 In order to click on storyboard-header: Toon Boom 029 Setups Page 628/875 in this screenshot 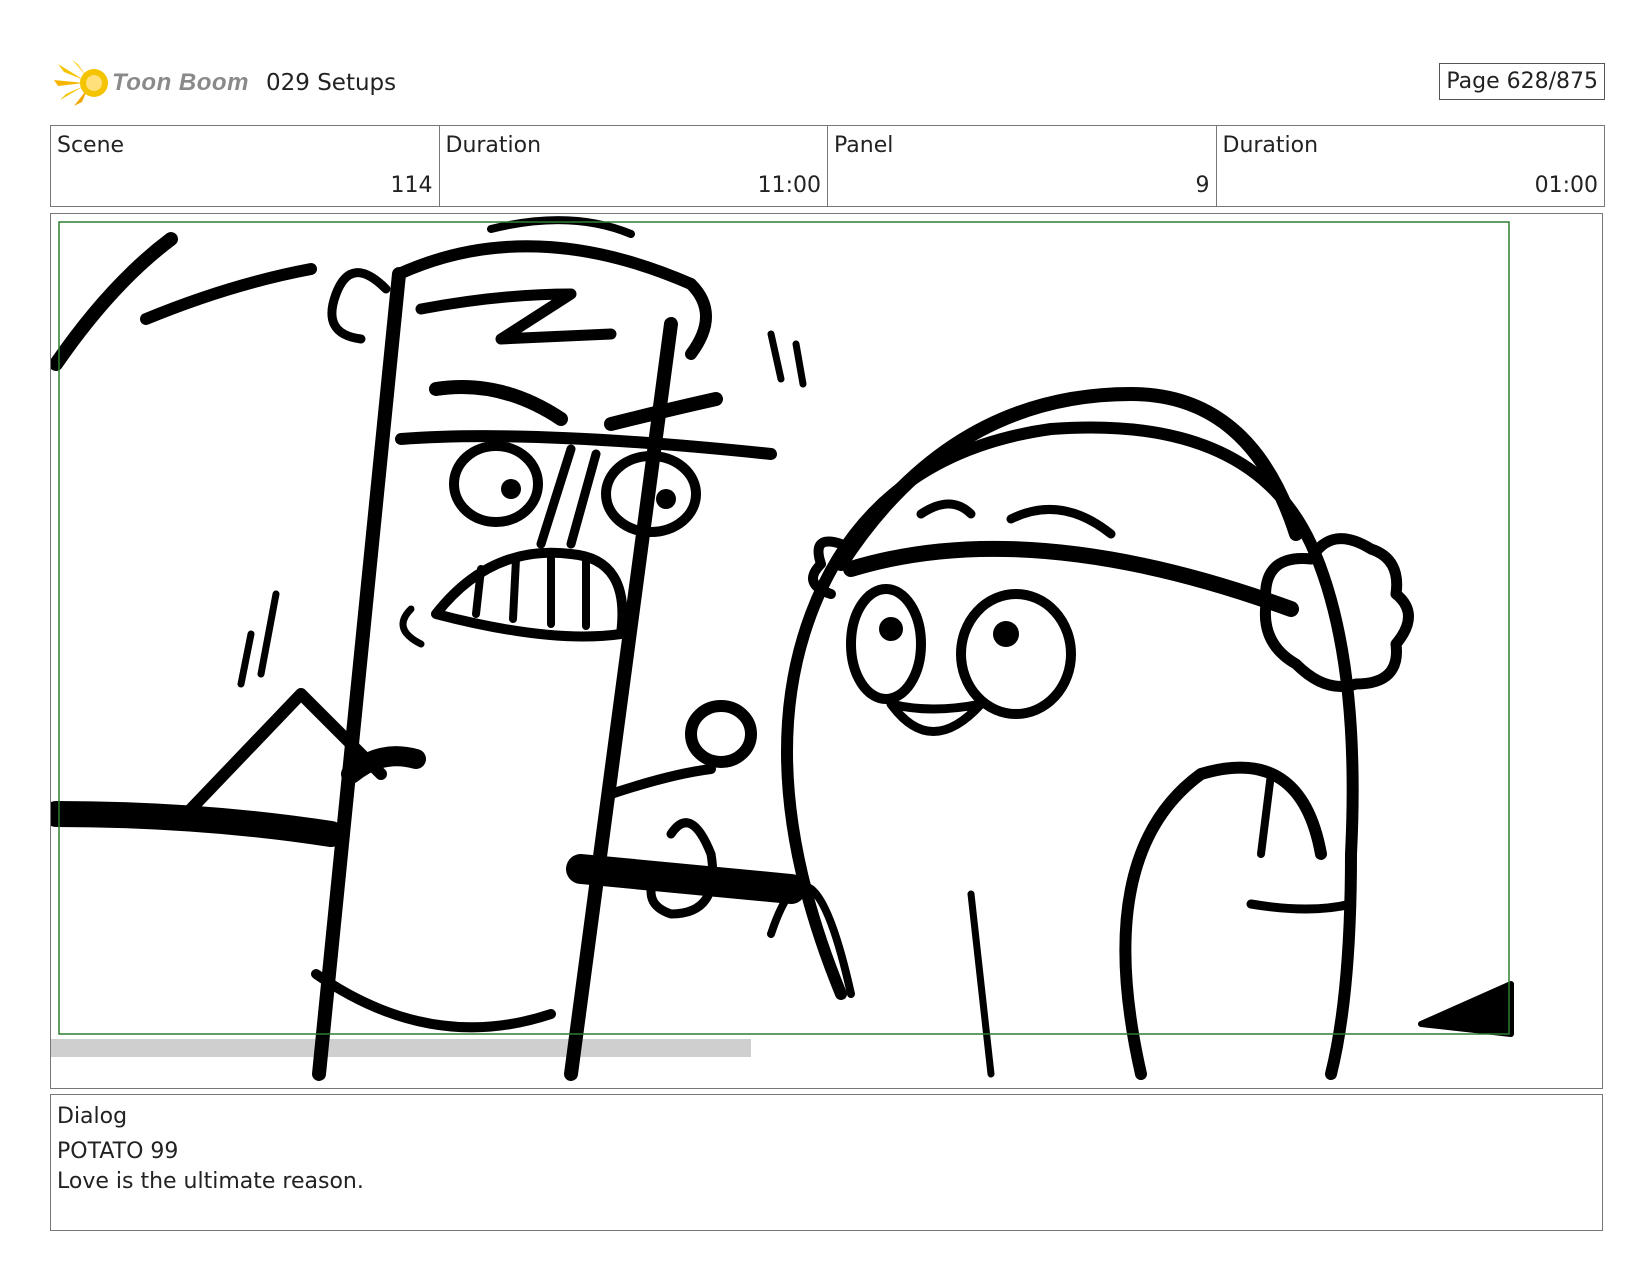, I will do `click(827, 82)`.